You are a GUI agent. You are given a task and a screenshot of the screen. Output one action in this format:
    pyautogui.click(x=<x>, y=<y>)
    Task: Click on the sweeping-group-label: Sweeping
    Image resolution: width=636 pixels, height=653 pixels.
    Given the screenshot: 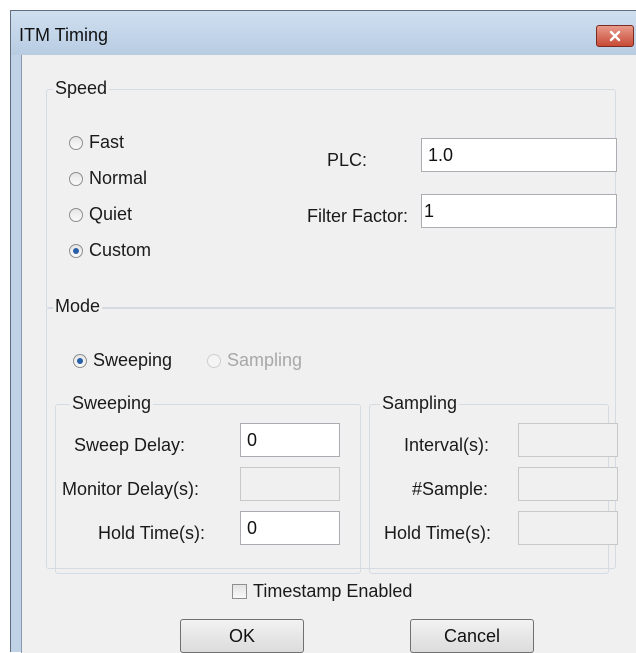 What is the action you would take?
    pyautogui.click(x=112, y=403)
    